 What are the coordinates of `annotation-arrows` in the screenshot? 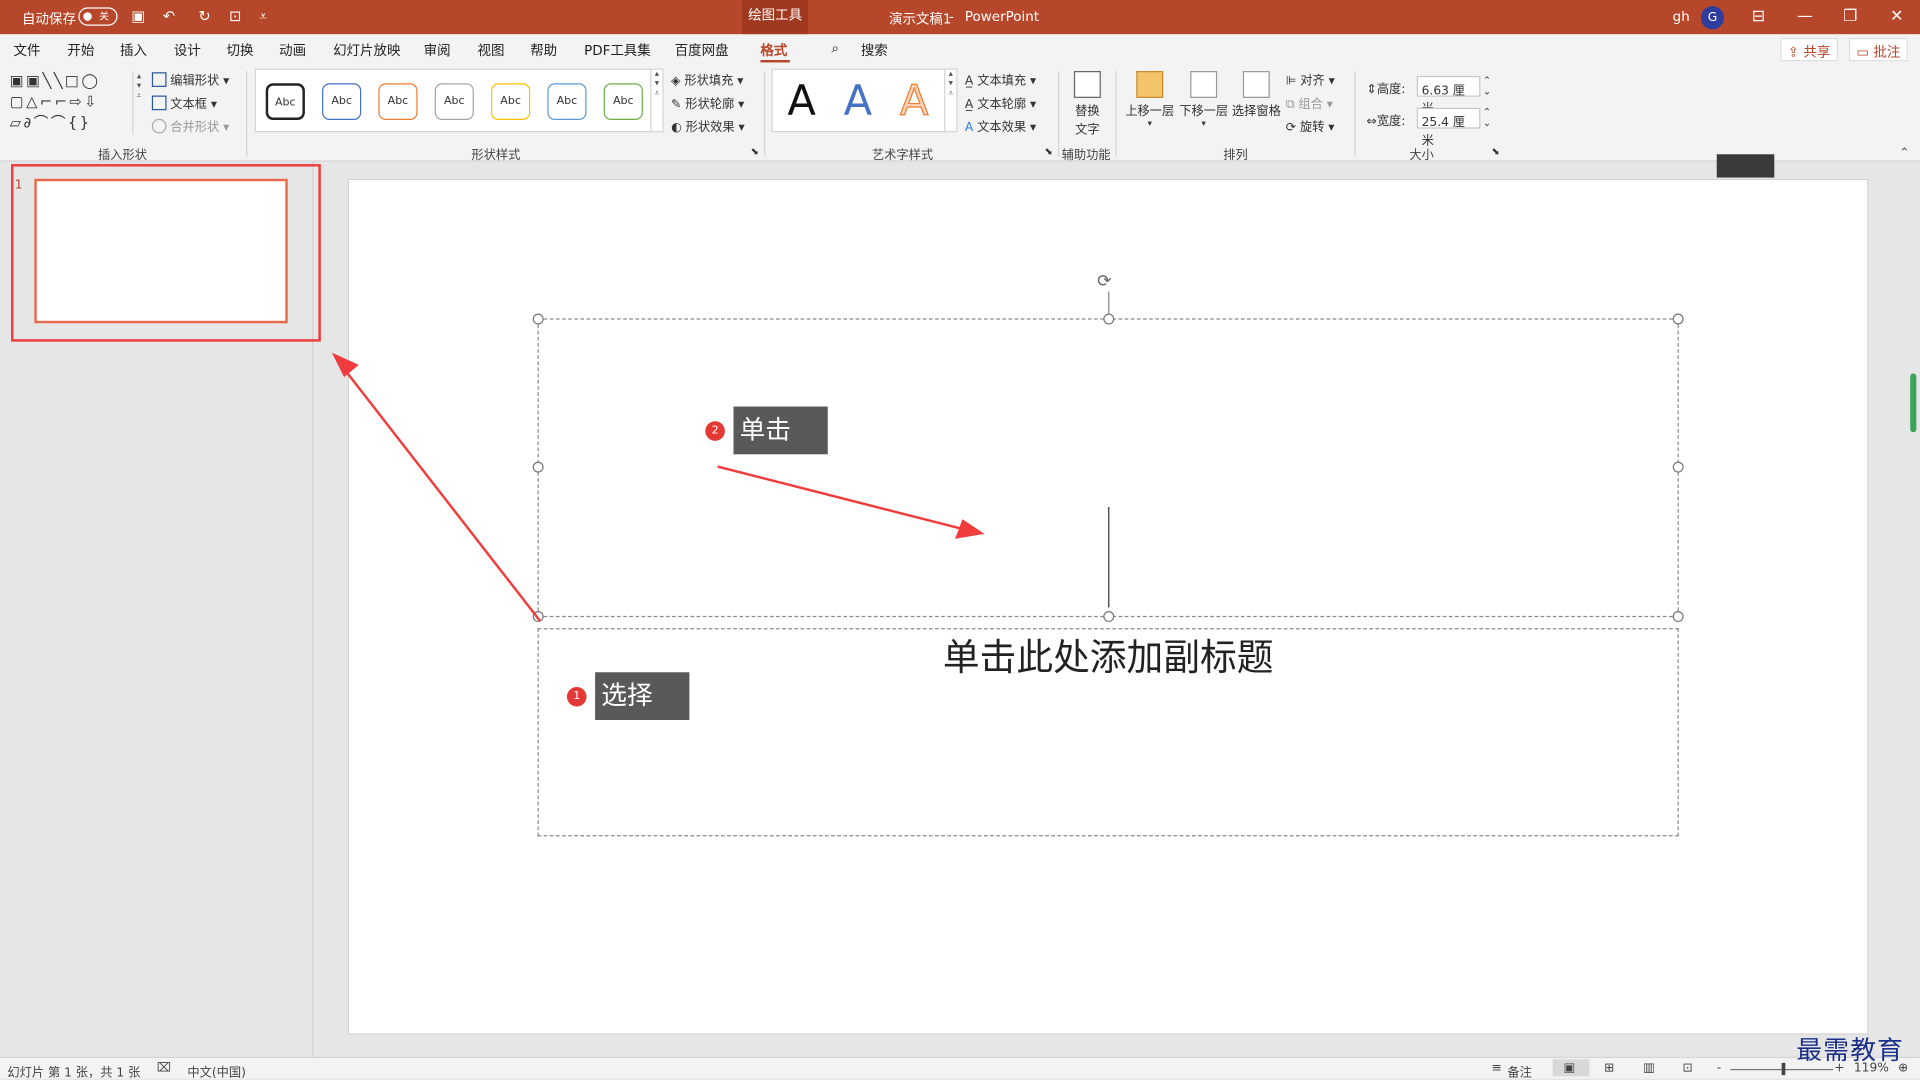 It's located at (658, 487).